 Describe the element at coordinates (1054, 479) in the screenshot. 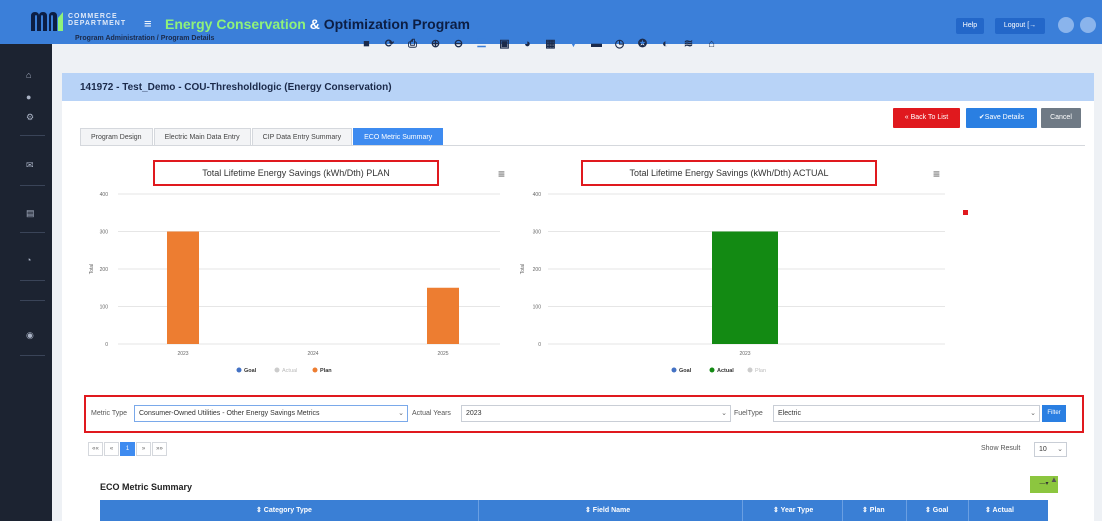

I see `scroll-up-icon: ▲` at that location.